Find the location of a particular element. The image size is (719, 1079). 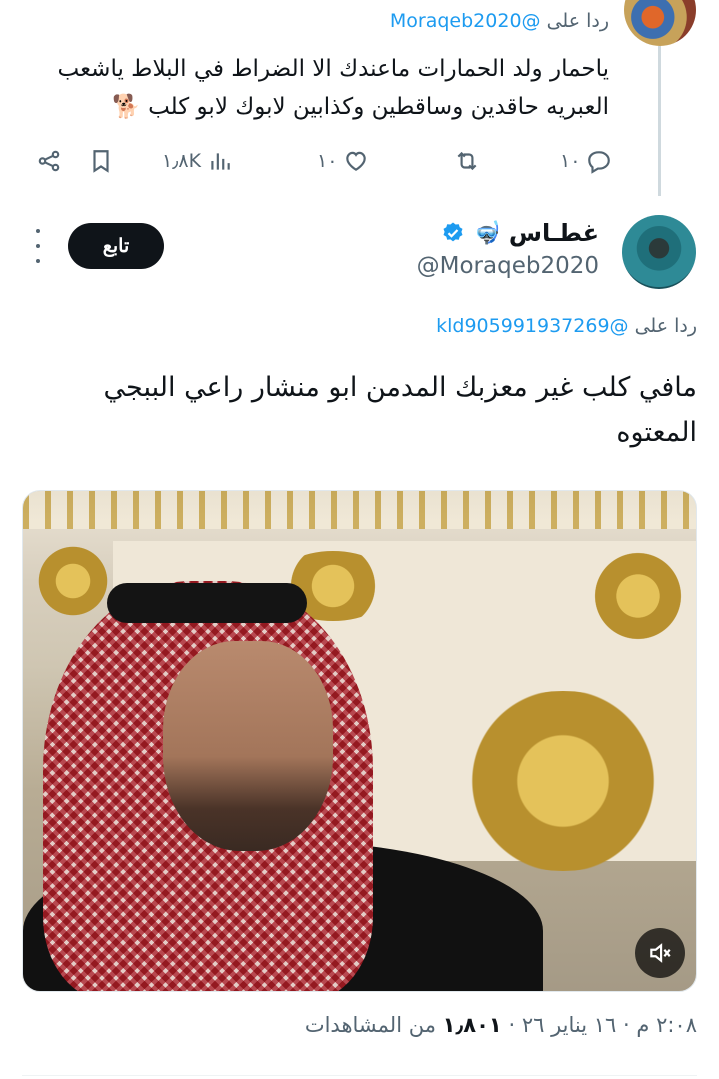

video-gold-railing is located at coordinates (359, 510).